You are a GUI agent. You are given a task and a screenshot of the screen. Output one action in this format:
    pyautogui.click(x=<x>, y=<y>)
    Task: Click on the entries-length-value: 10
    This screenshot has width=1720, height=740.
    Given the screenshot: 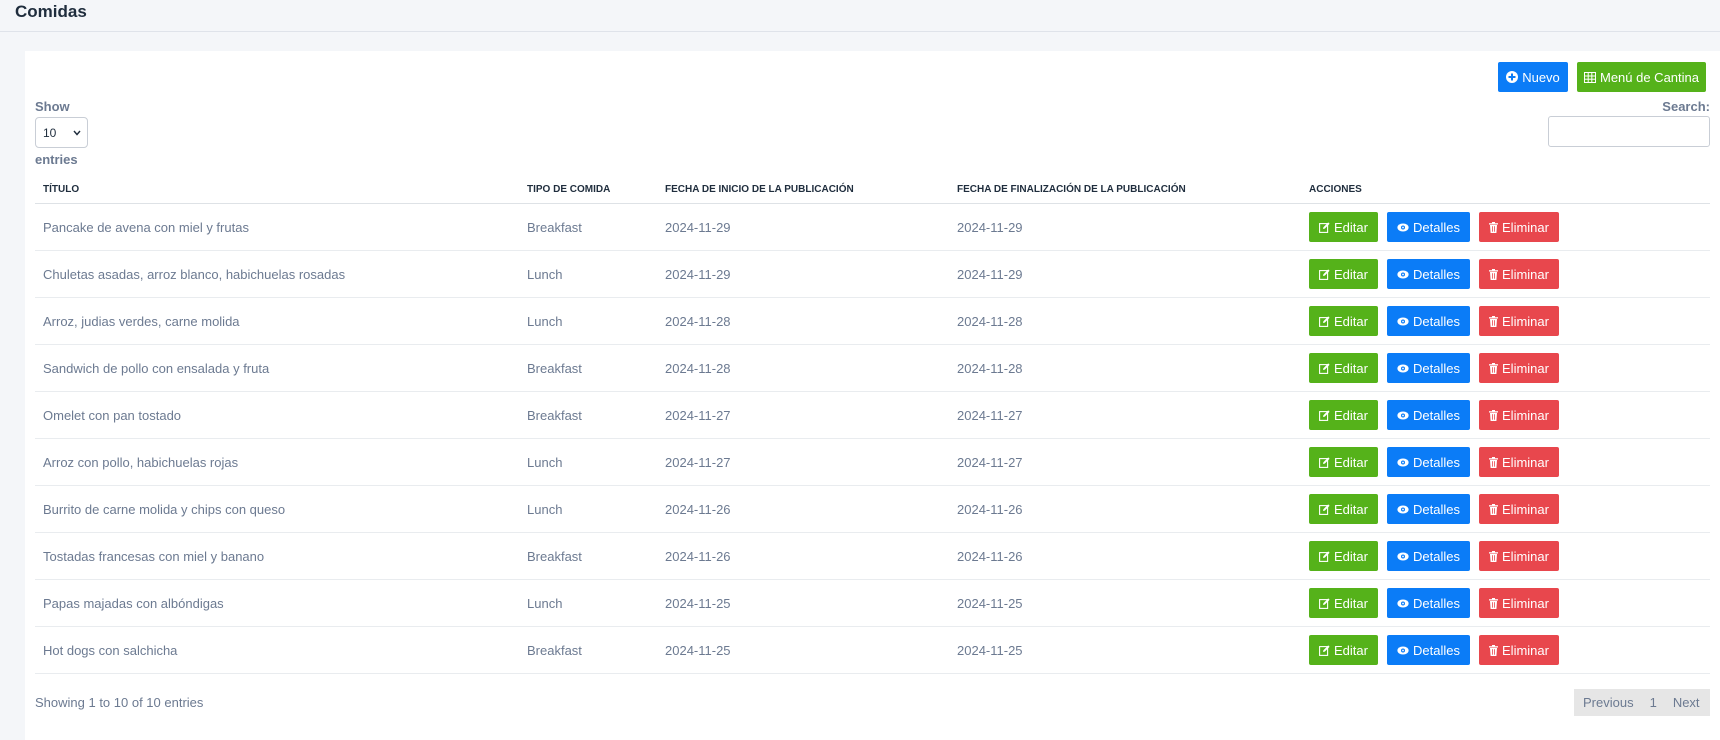 What is the action you would take?
    pyautogui.click(x=50, y=132)
    